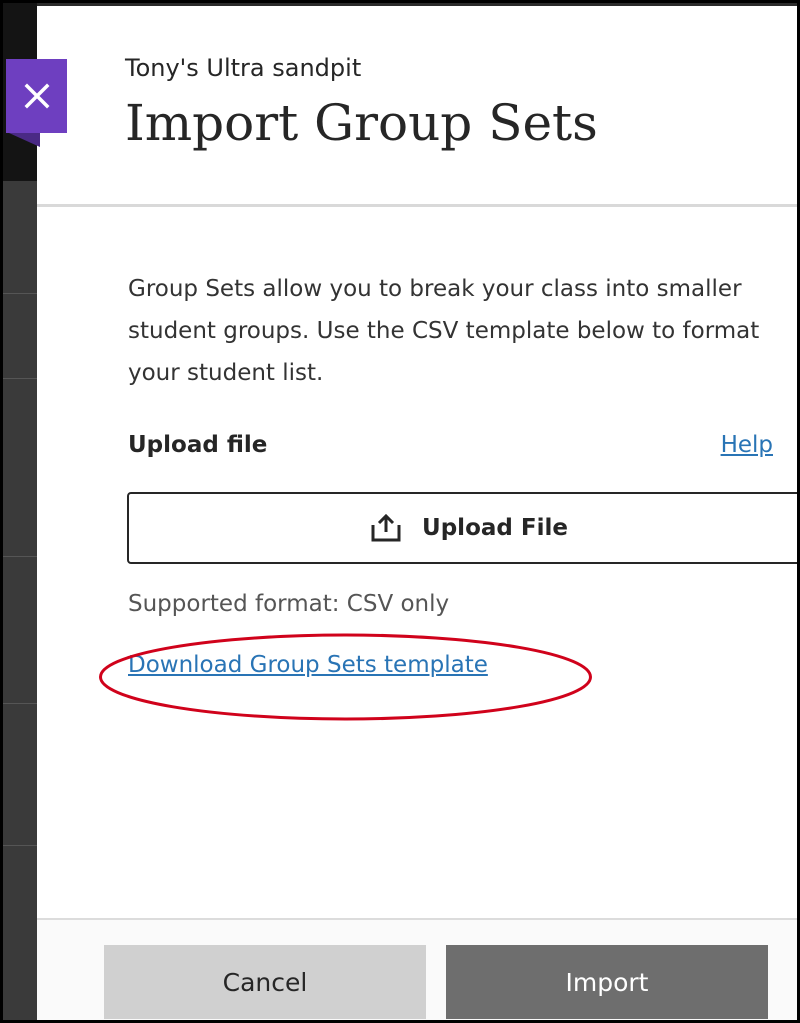  What do you see at coordinates (20, 511) in the screenshot?
I see `underlying-page` at bounding box center [20, 511].